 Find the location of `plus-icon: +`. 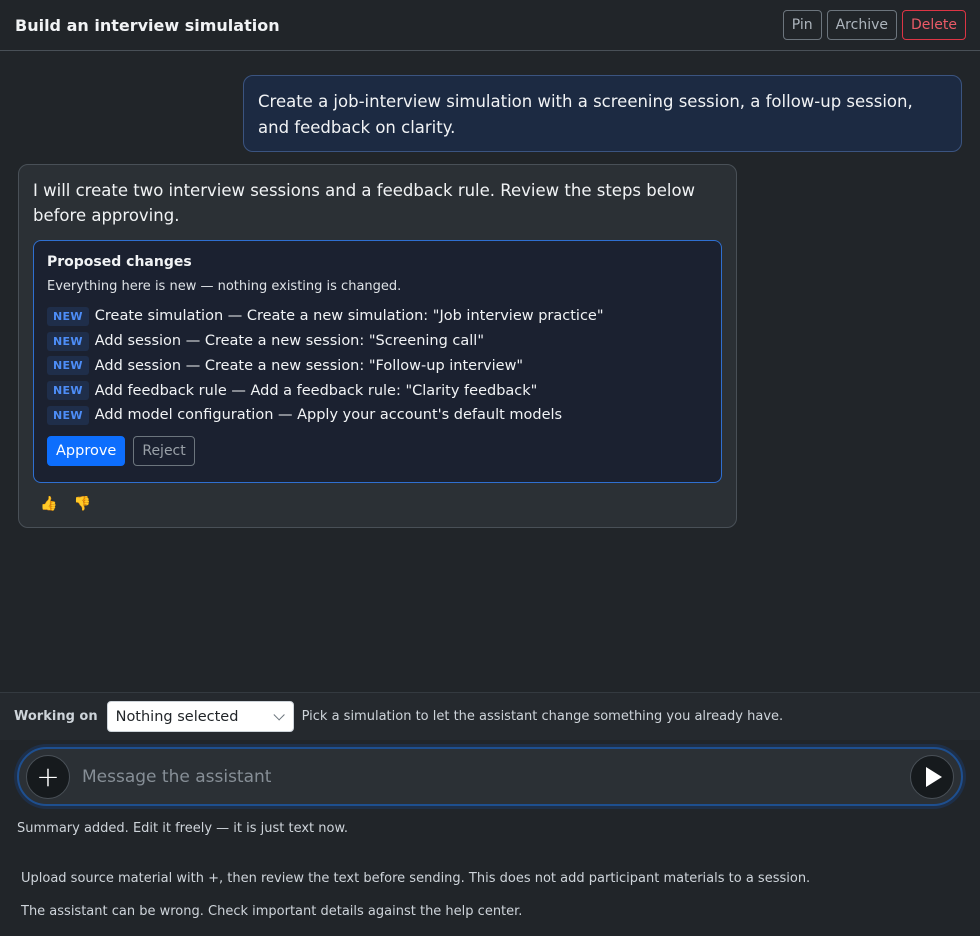

plus-icon: + is located at coordinates (48, 776).